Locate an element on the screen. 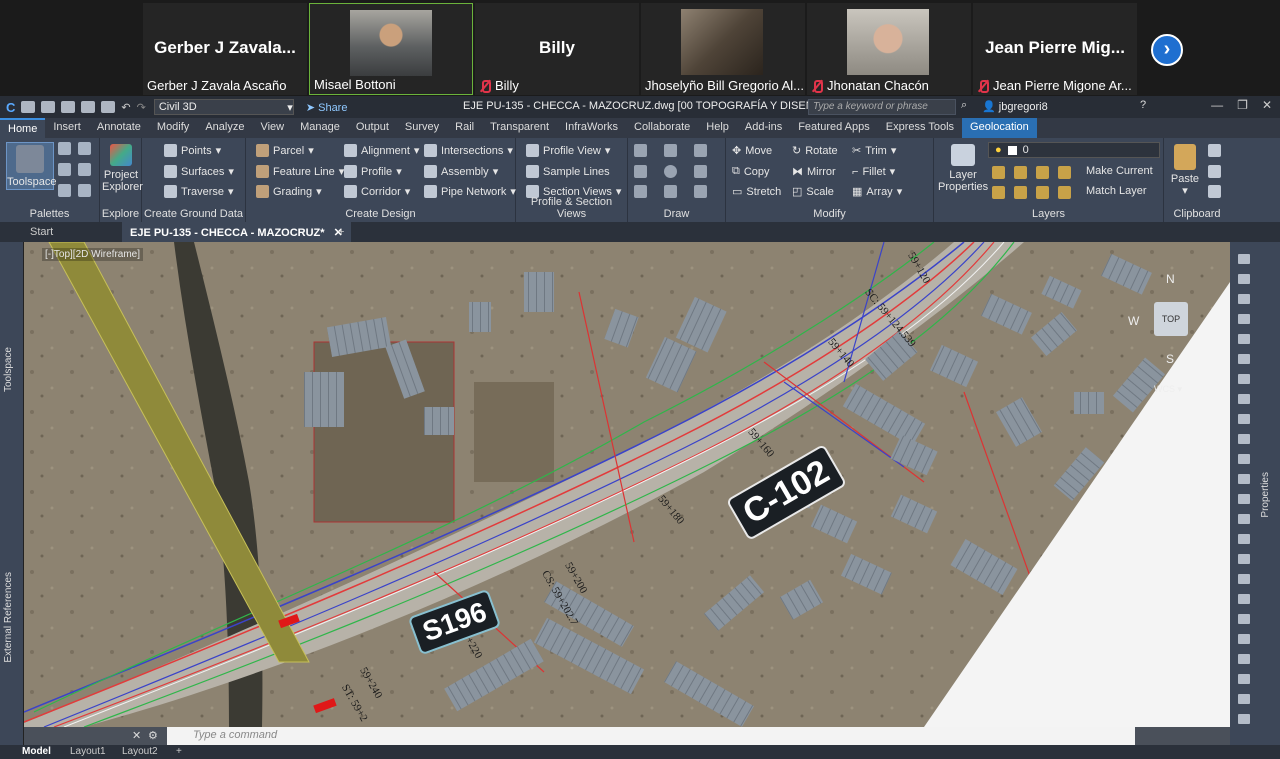  tab-analyze: Analyze is located at coordinates (224, 128).